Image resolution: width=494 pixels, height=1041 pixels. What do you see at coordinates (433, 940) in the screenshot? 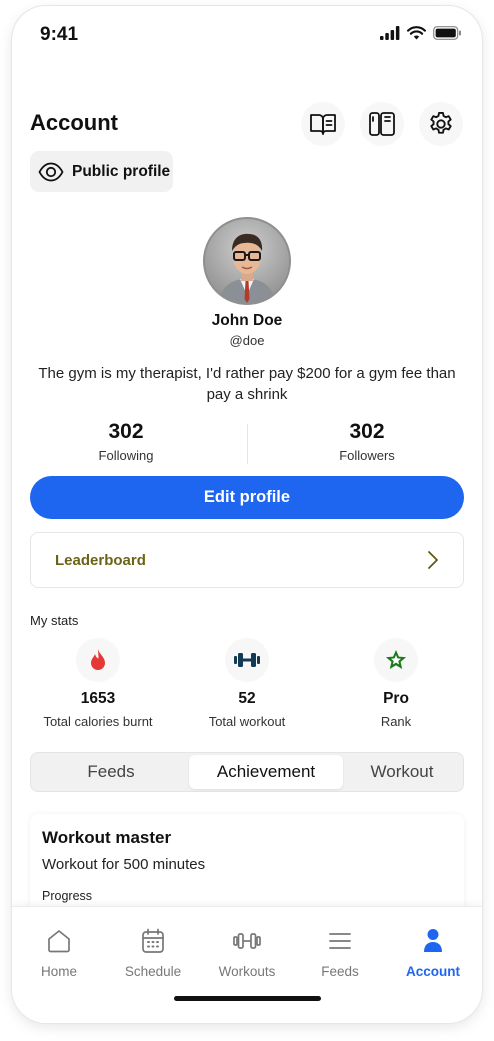
I see `user-icon` at bounding box center [433, 940].